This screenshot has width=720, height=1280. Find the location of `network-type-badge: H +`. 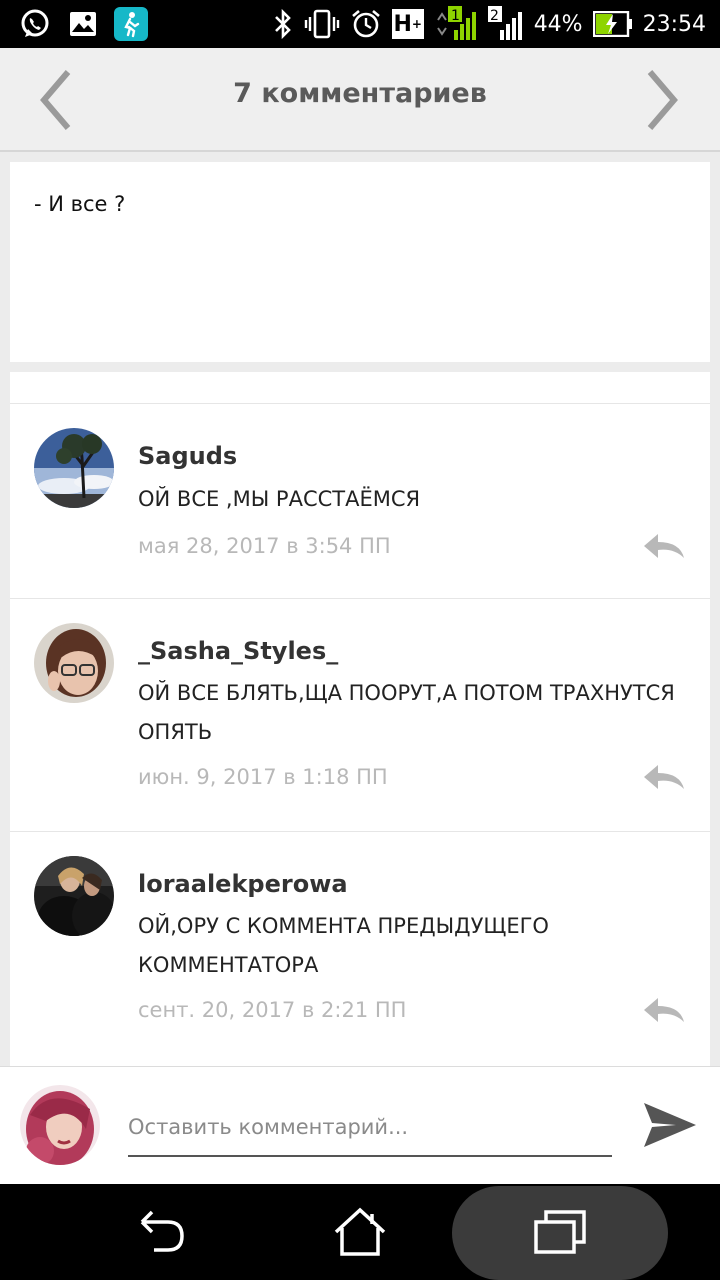

network-type-badge: H + is located at coordinates (407, 24).